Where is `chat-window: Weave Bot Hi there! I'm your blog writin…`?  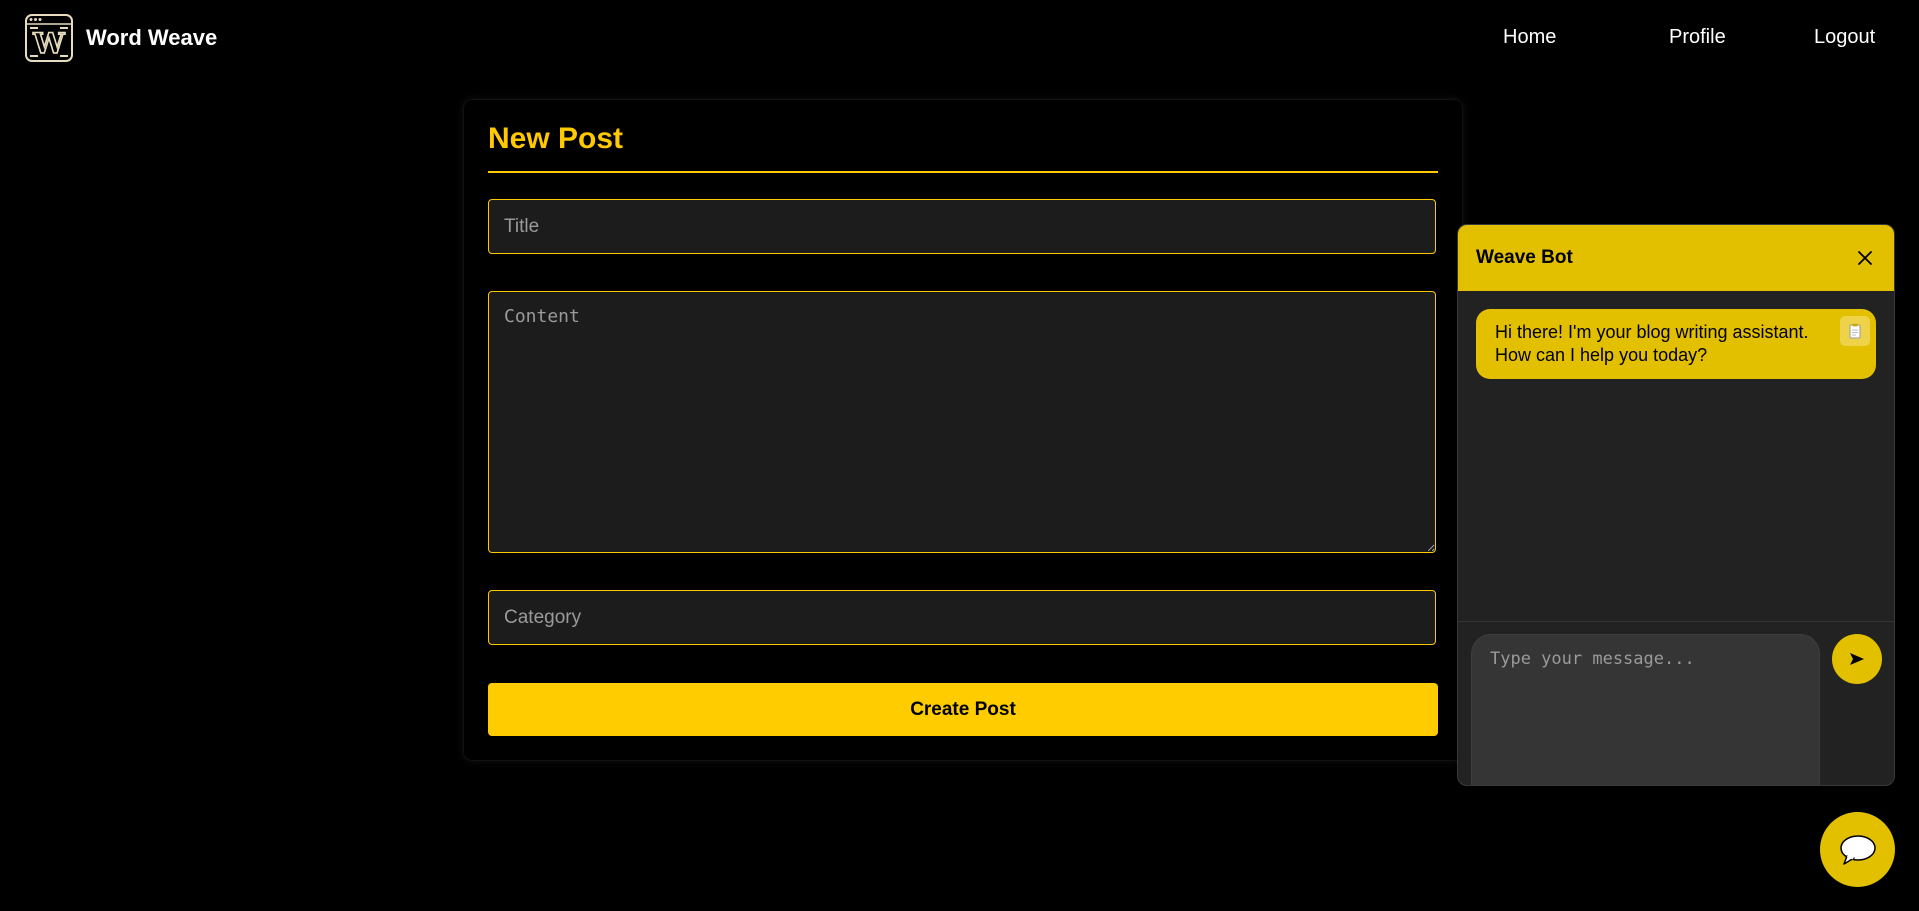
chat-window: Weave Bot Hi there! I'm your blog writin… is located at coordinates (1676, 505).